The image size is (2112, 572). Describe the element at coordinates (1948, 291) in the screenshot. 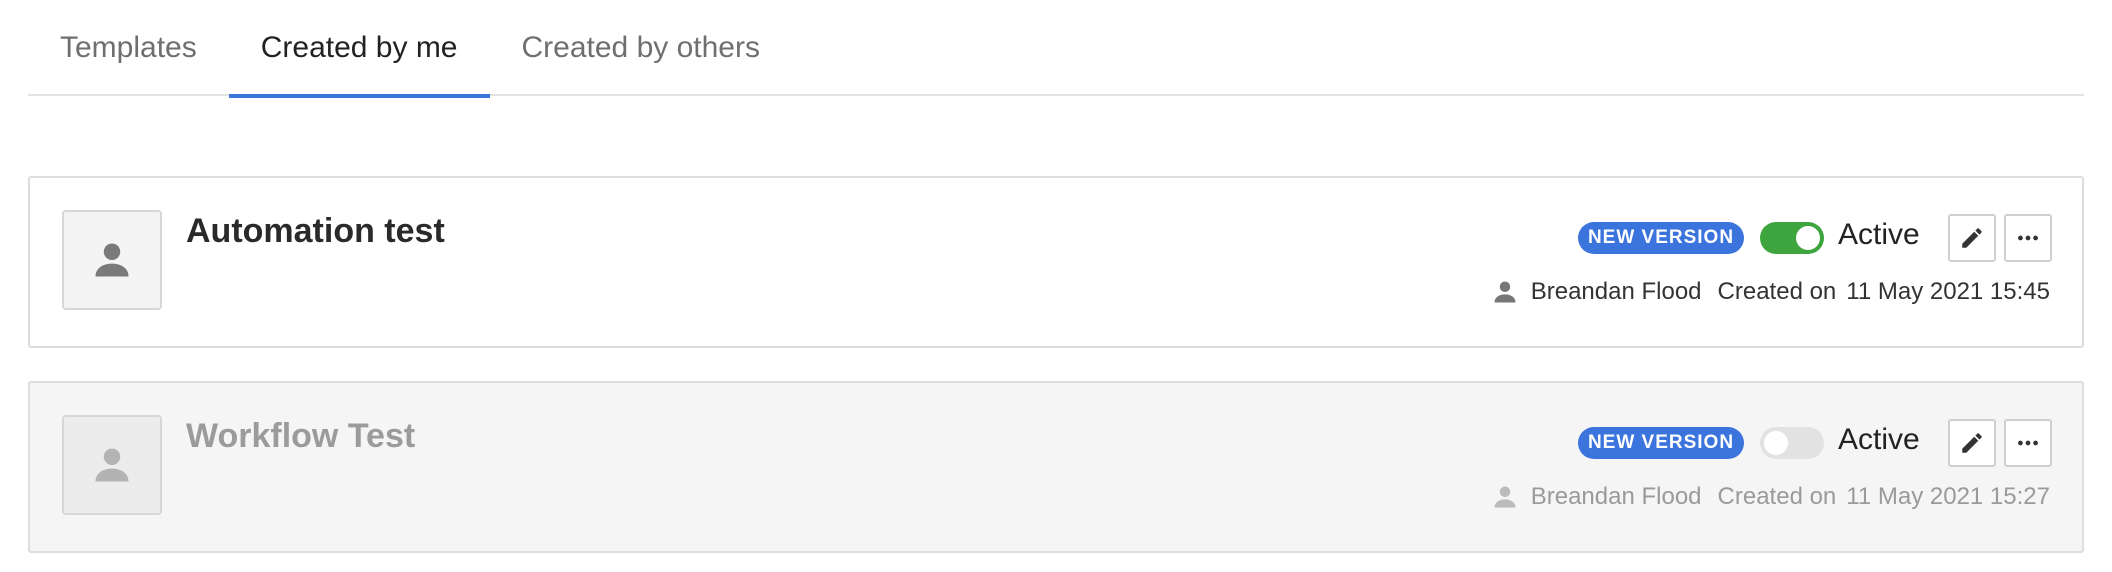

I see `created-date: 11 May 2021 15:45` at that location.